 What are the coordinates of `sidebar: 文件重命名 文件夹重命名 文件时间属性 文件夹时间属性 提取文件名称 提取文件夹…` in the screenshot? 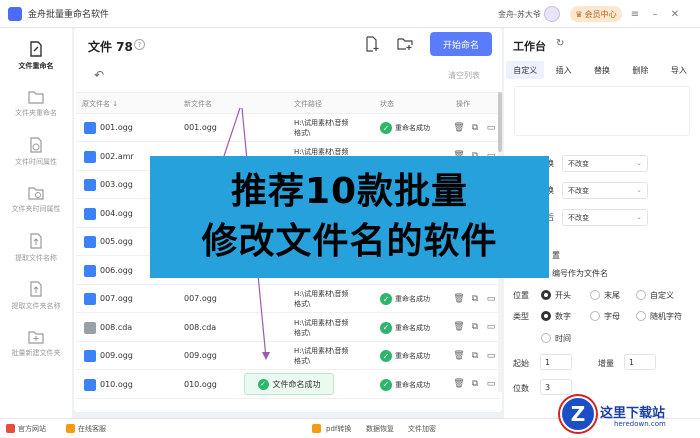 It's located at (36, 223).